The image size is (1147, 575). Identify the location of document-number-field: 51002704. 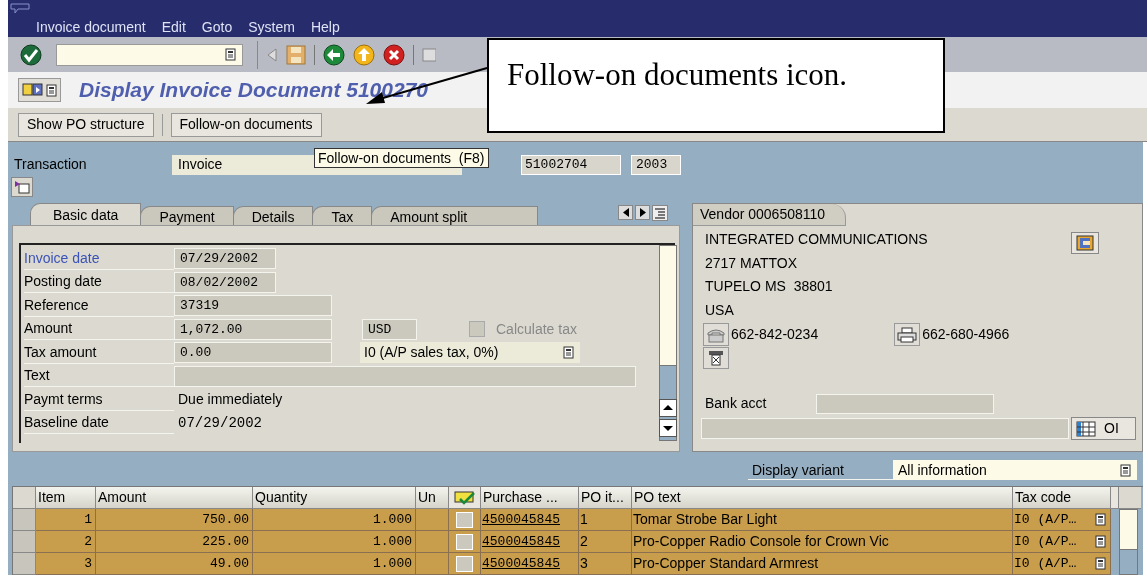
(571, 164).